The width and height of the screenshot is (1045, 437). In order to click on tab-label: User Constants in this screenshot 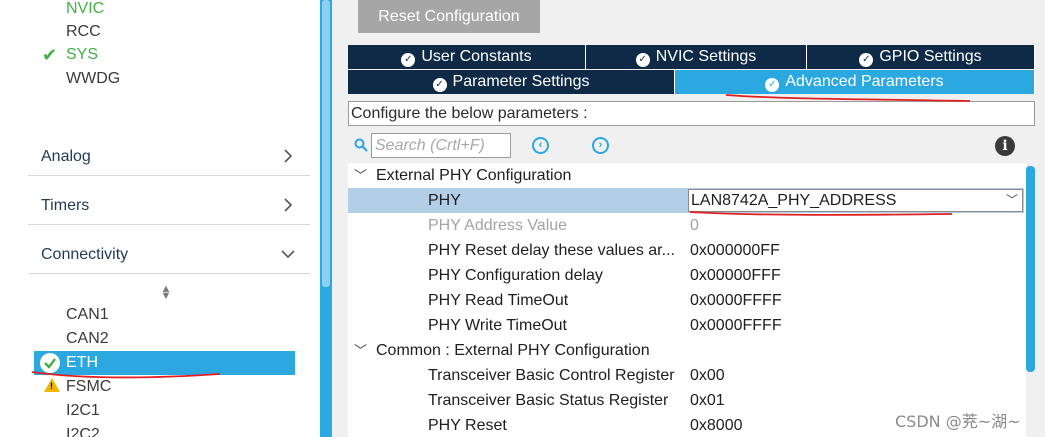, I will do `click(476, 56)`.